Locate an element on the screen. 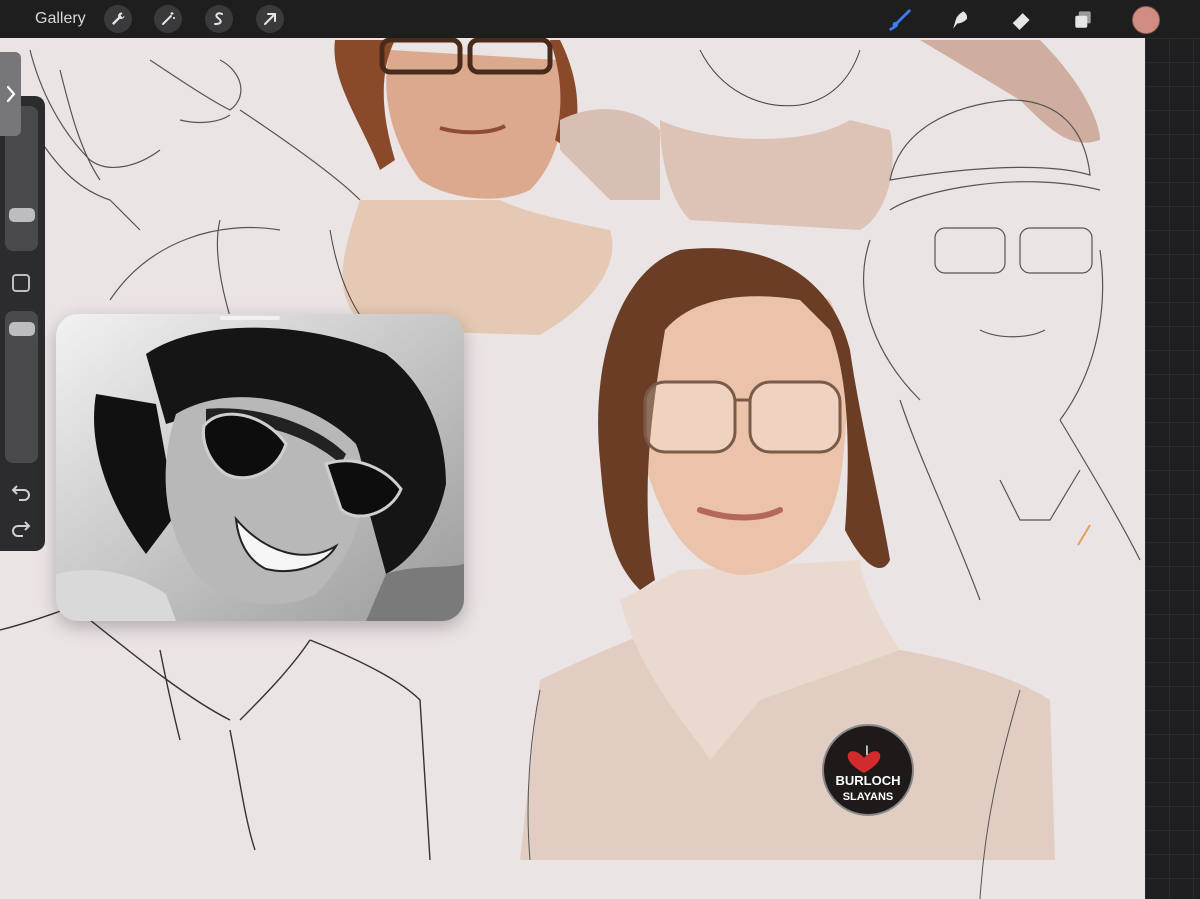  badge-text-burloch: BURLOCH is located at coordinates (868, 780).